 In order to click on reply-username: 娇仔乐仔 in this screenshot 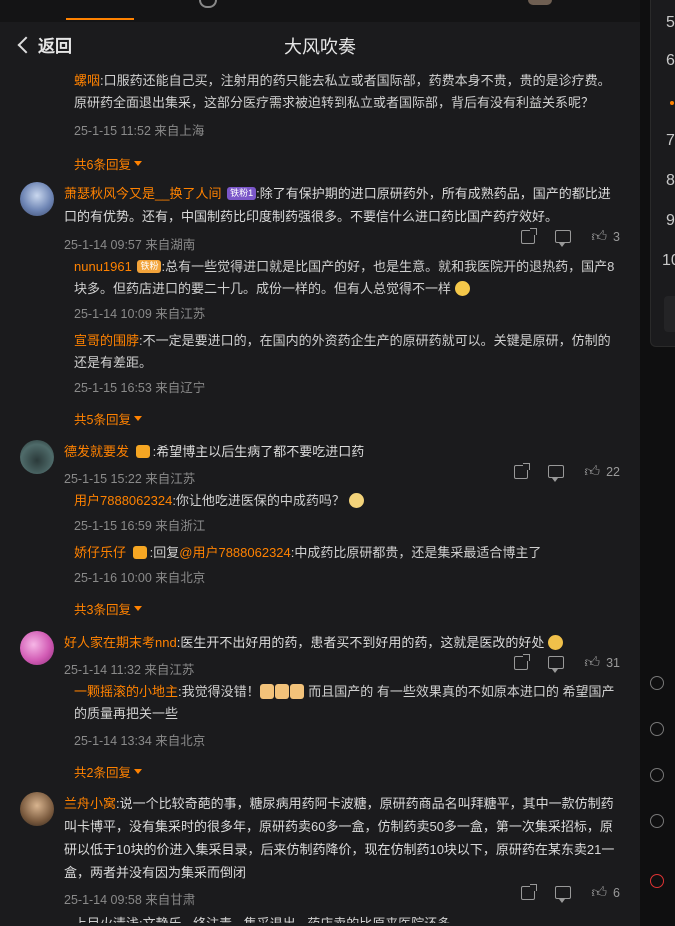, I will do `click(100, 552)`.